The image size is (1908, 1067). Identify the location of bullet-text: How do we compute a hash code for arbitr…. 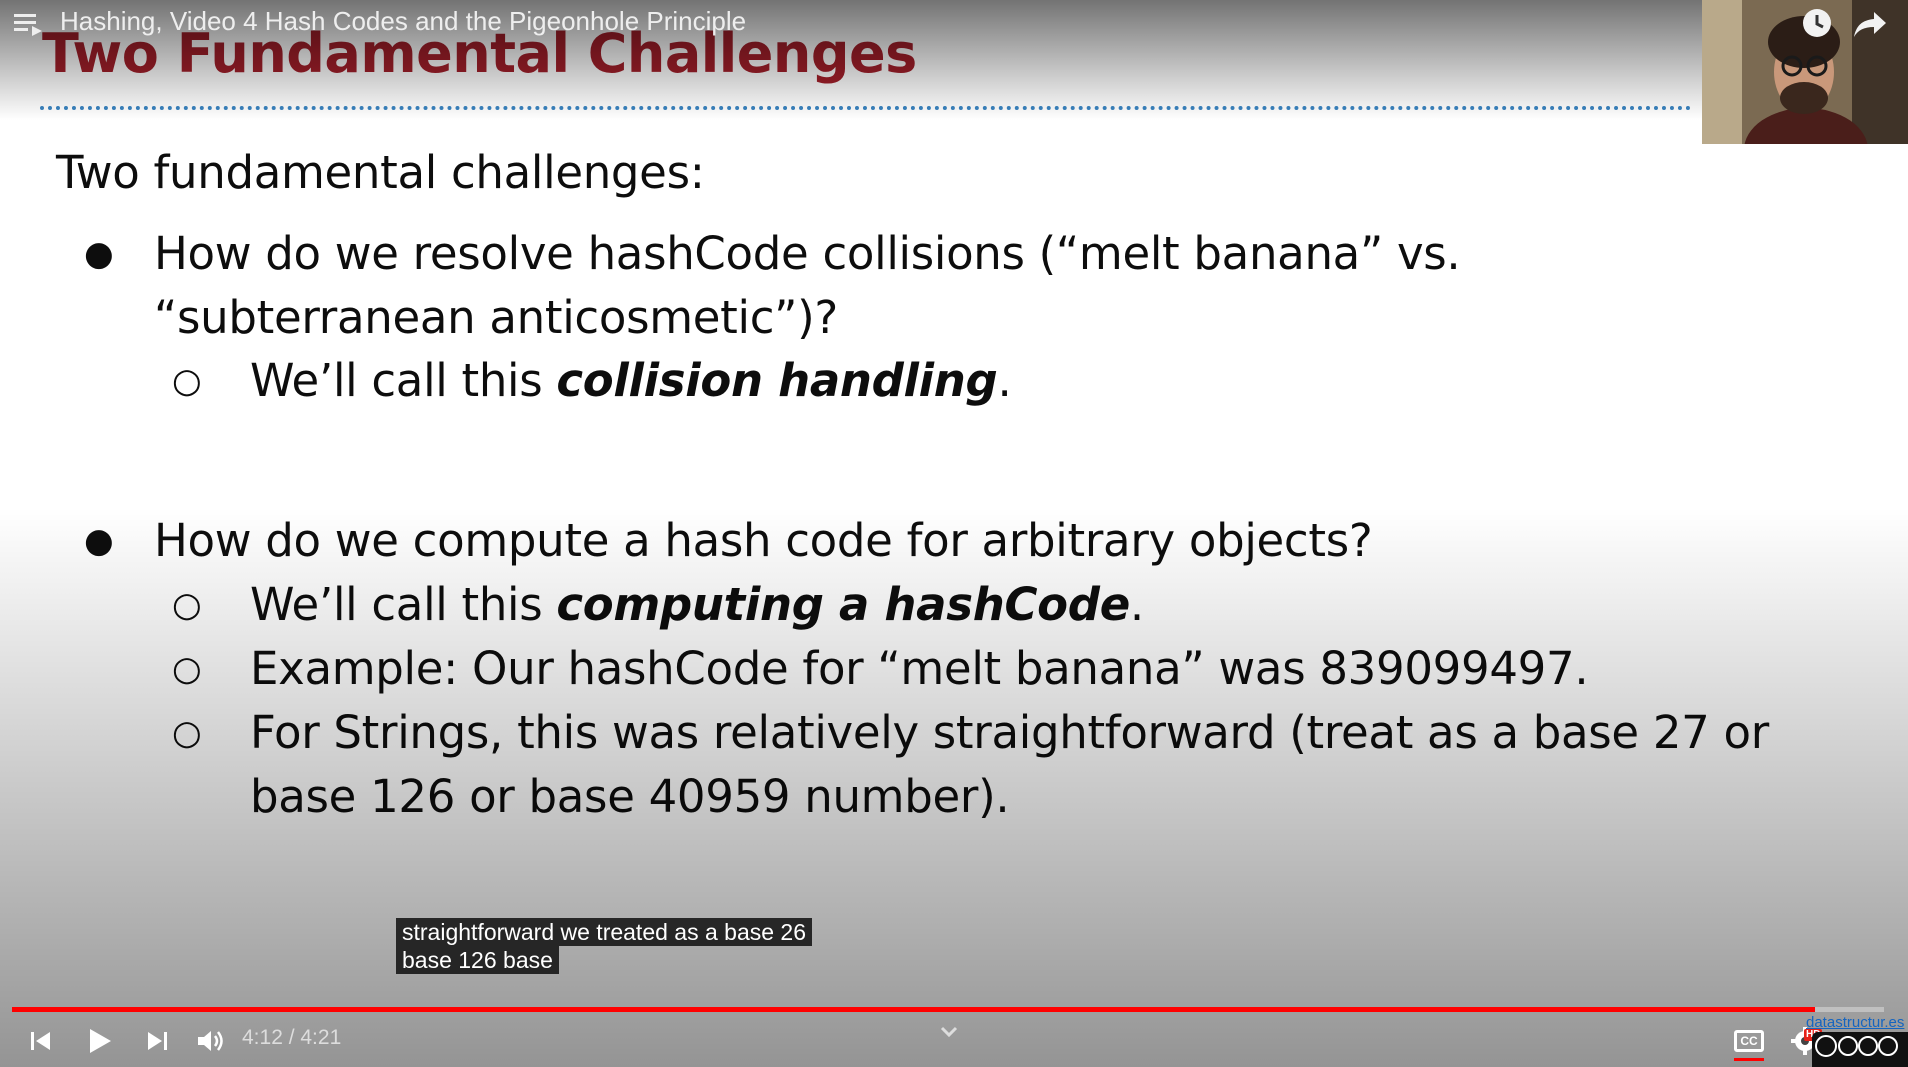
(763, 540).